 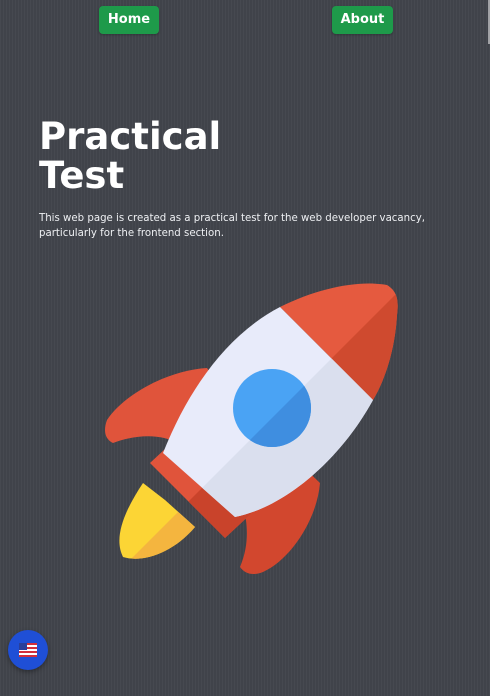 What do you see at coordinates (272, 408) in the screenshot?
I see `rocket-window` at bounding box center [272, 408].